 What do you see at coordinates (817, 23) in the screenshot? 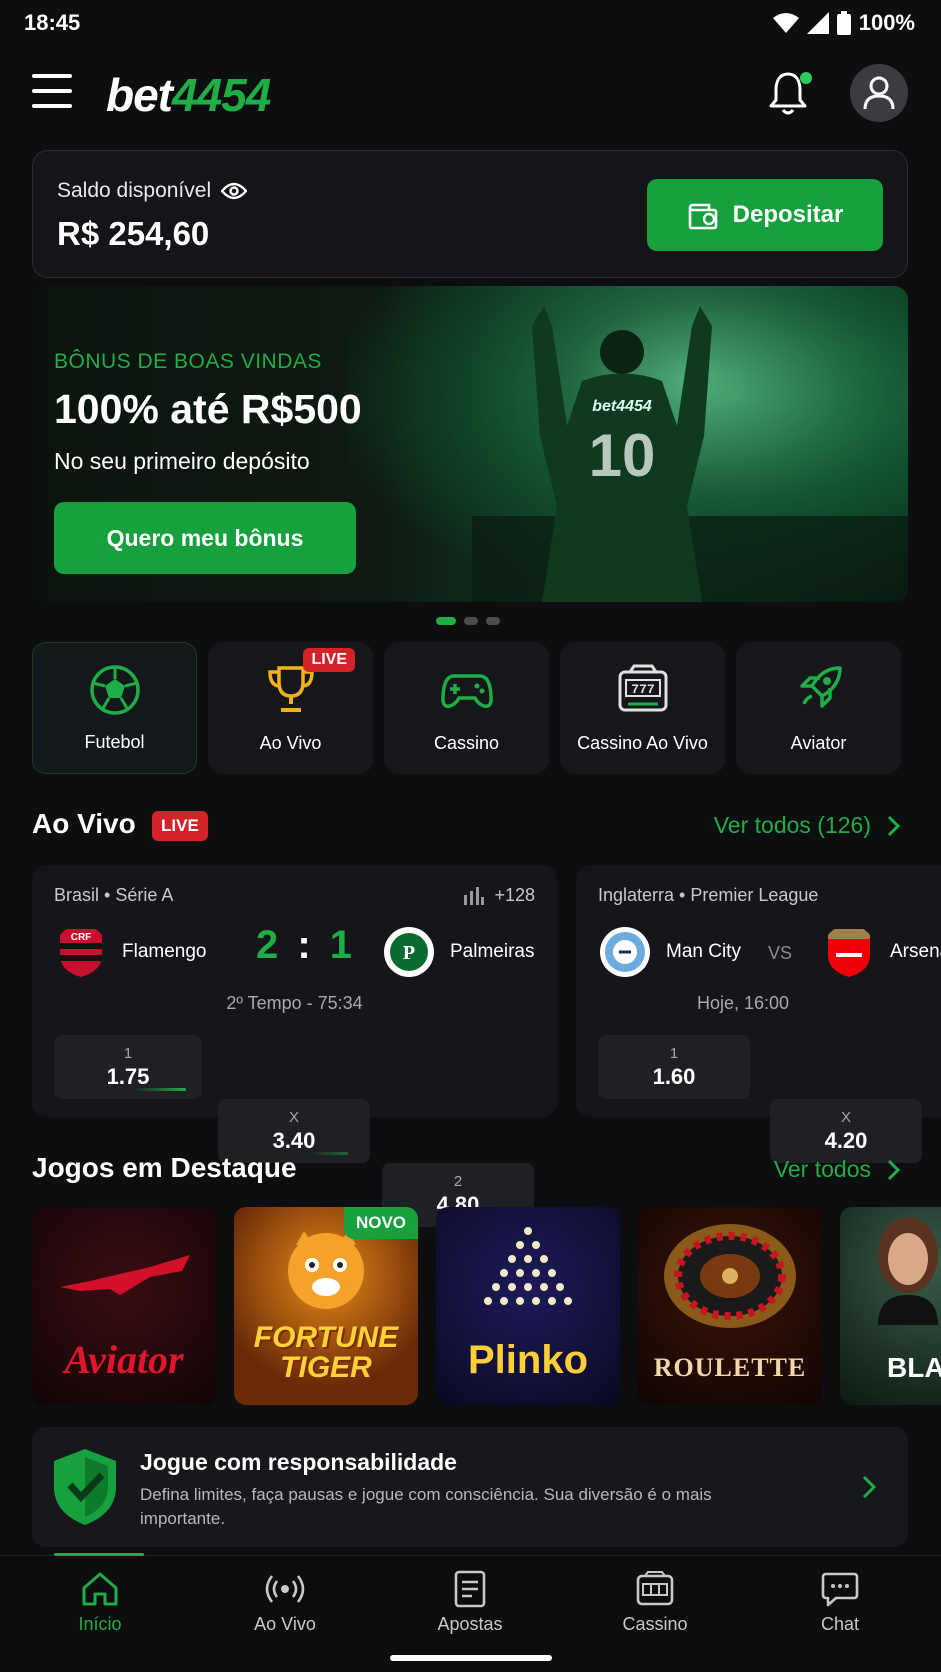
I see `signal-icon` at bounding box center [817, 23].